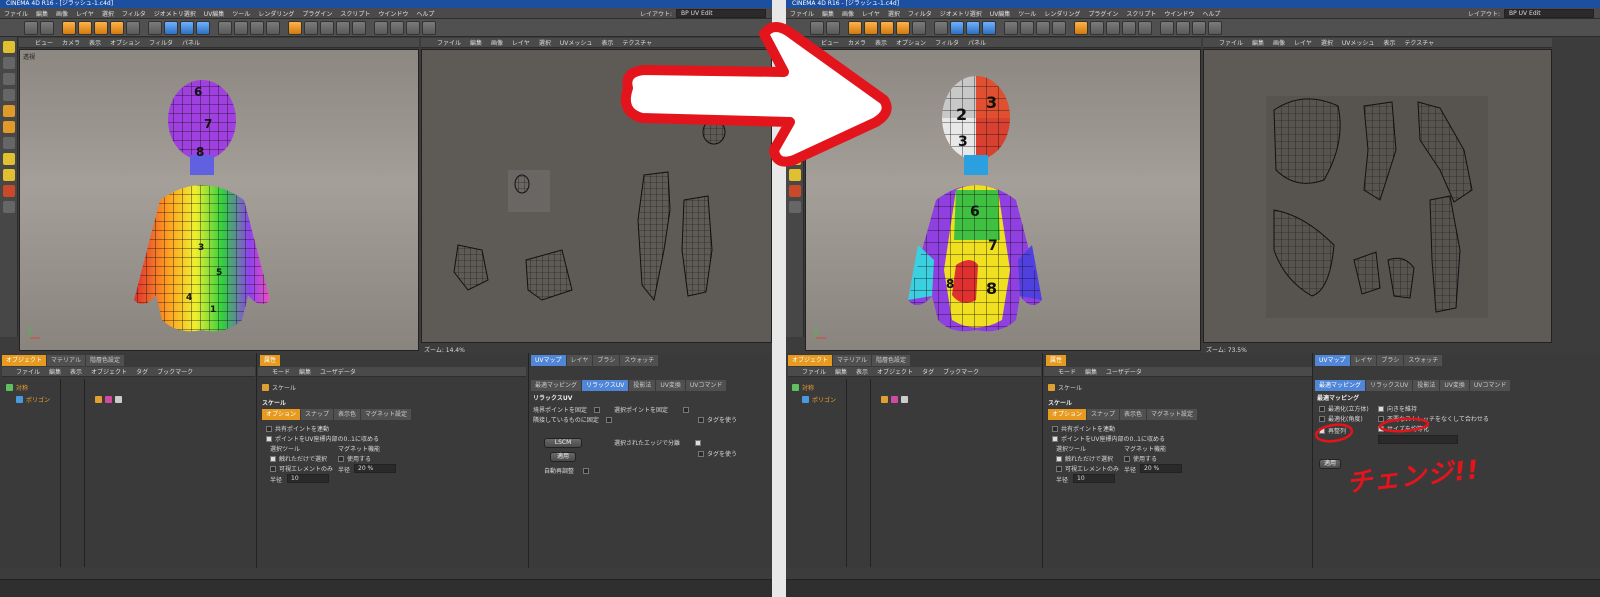  What do you see at coordinates (1215, 27) in the screenshot?
I see `layout-d-icon` at bounding box center [1215, 27].